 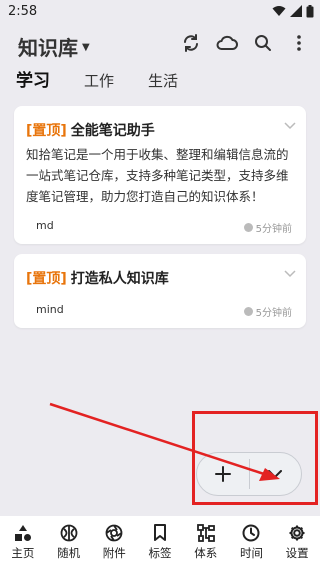 I want to click on more-icon, so click(x=299, y=43).